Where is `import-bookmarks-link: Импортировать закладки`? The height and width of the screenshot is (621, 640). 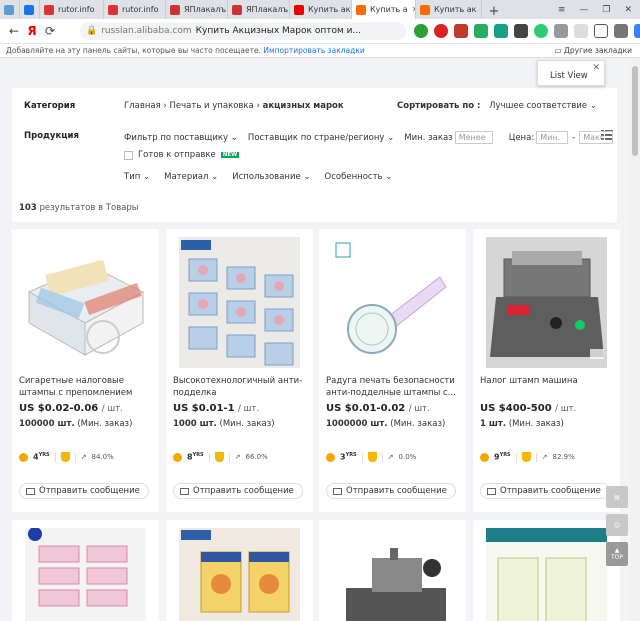
import-bookmarks-link: Импортировать закладки is located at coordinates (313, 50).